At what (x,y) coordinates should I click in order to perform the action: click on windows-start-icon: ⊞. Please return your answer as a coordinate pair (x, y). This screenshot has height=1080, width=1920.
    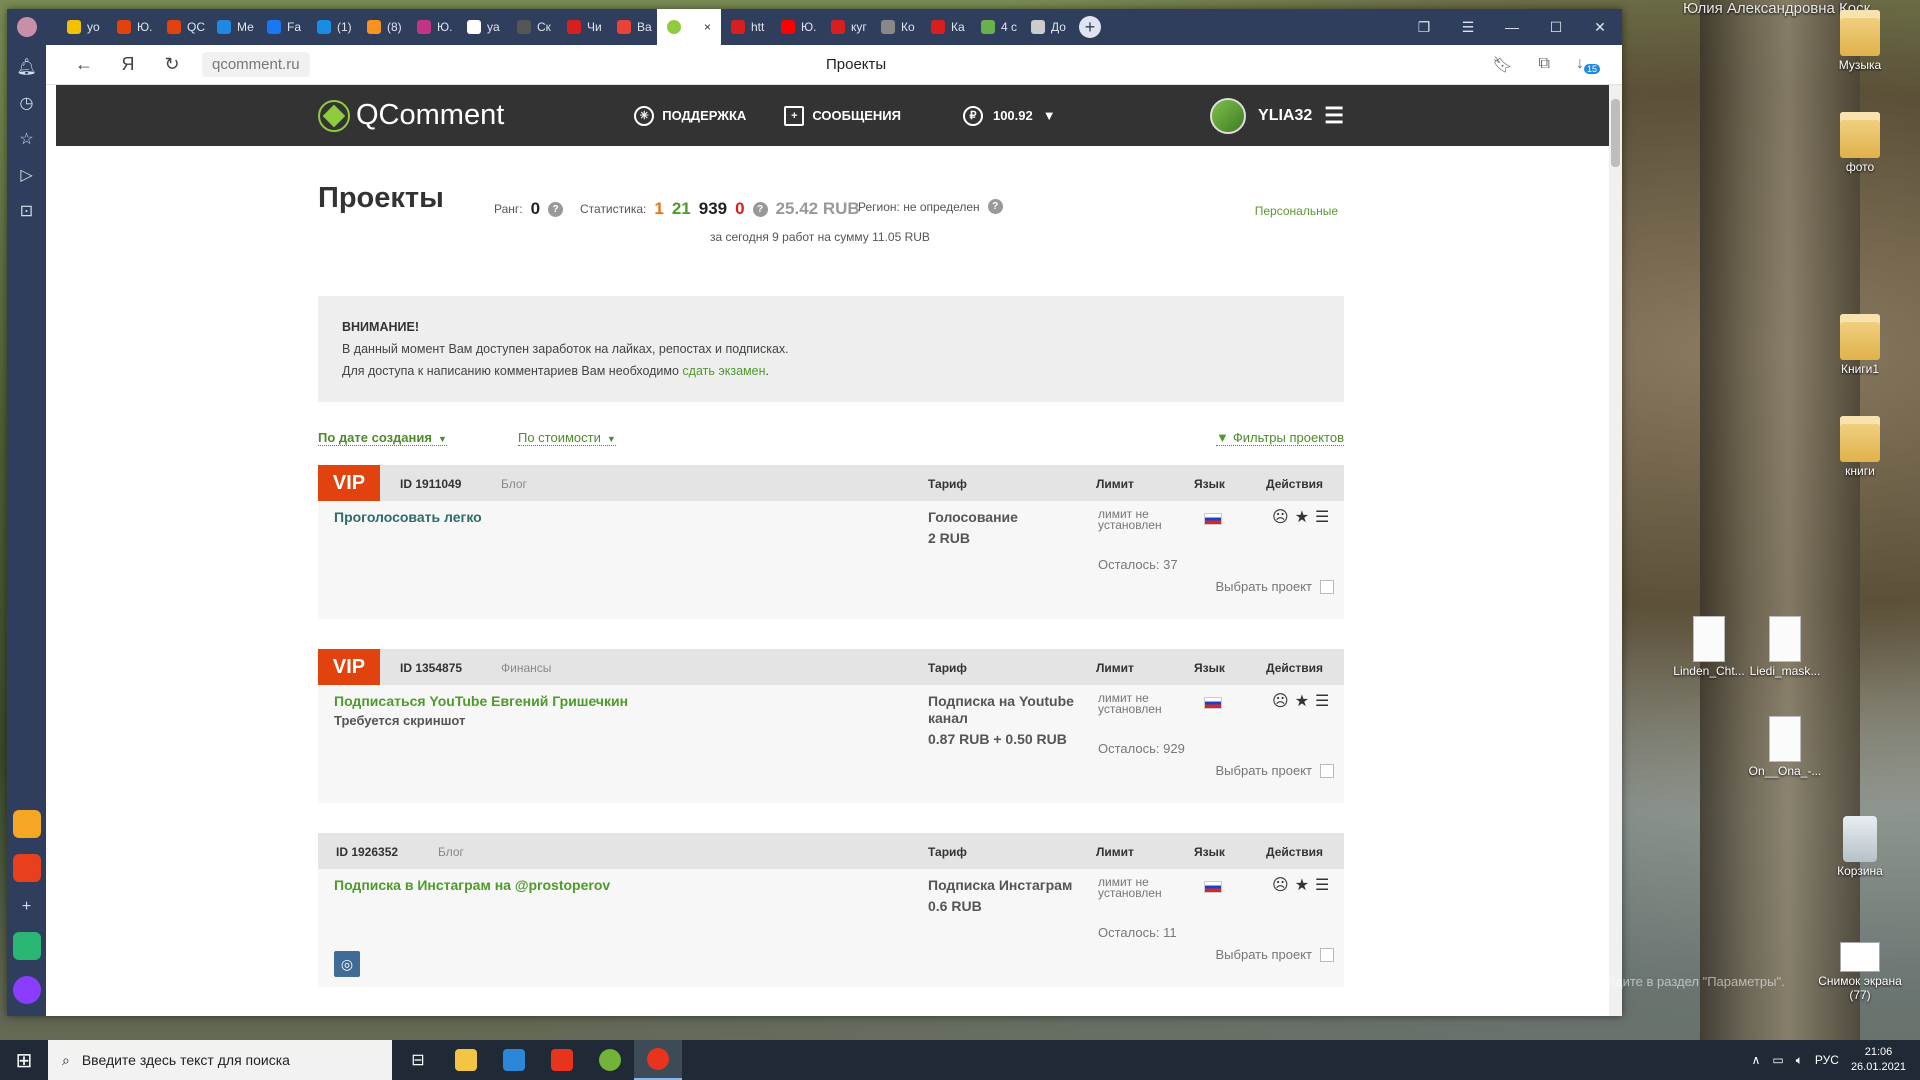
    Looking at the image, I should click on (24, 1060).